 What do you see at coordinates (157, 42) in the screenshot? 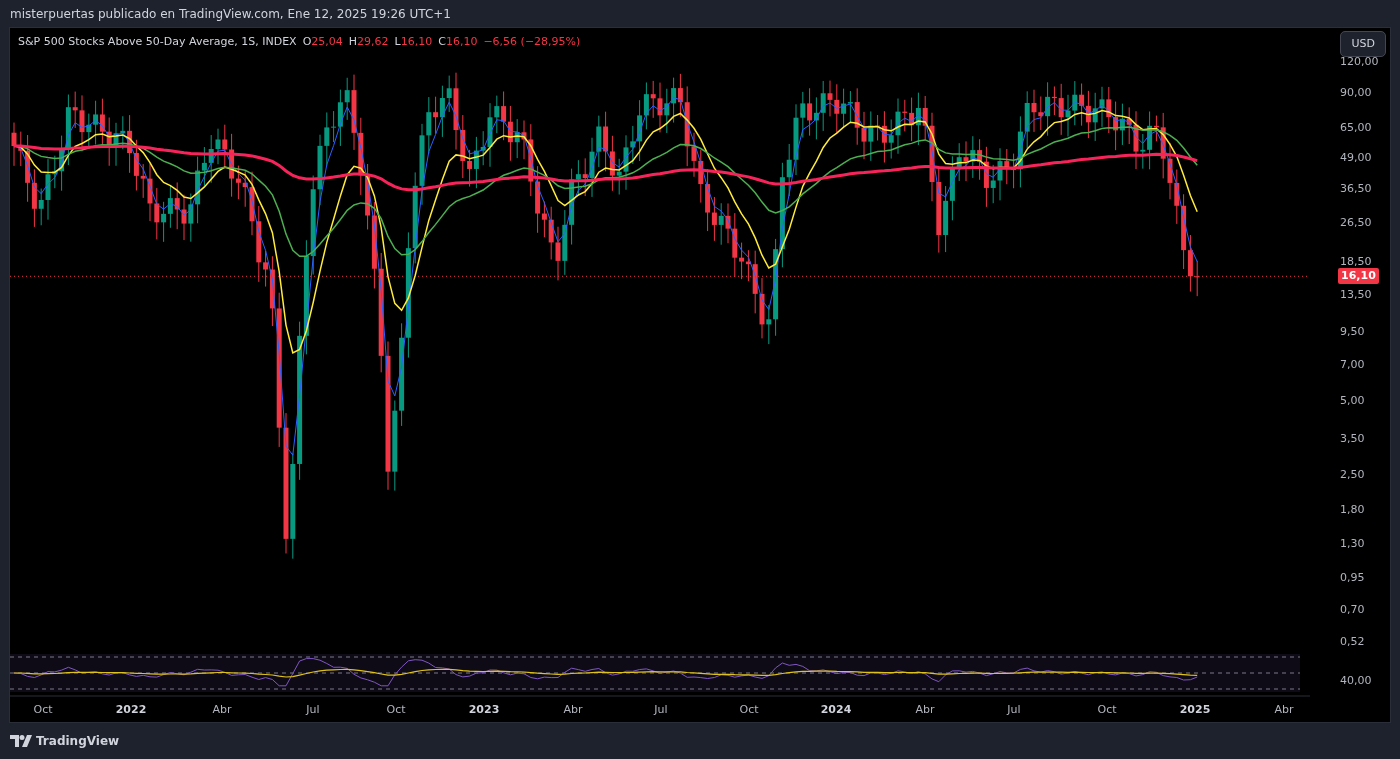
I see `symbol-title: S&P 500 Stocks Above 50-Day Average, 1S, INDEX` at bounding box center [157, 42].